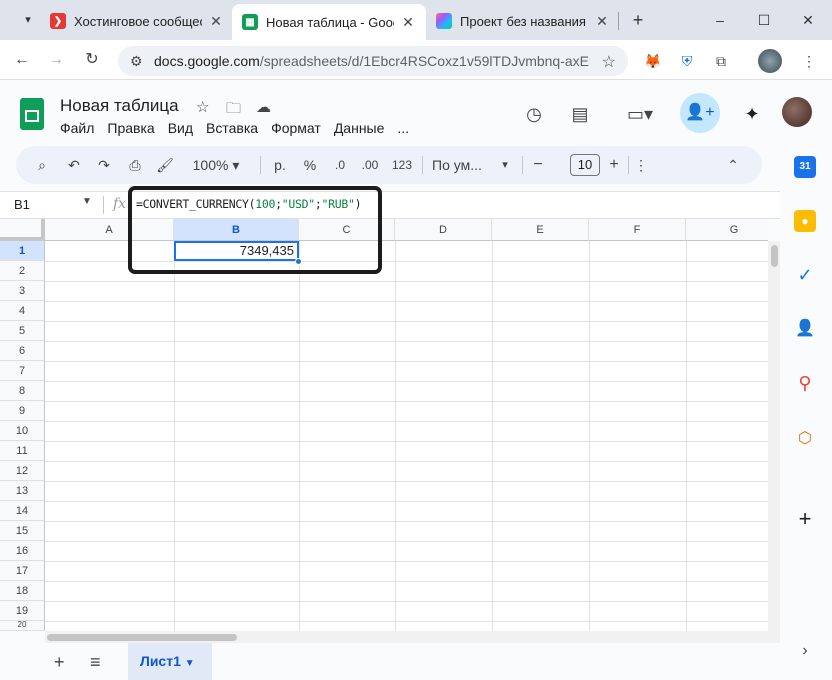 Image resolution: width=832 pixels, height=680 pixels. I want to click on maps-icon: ⚲, so click(805, 383).